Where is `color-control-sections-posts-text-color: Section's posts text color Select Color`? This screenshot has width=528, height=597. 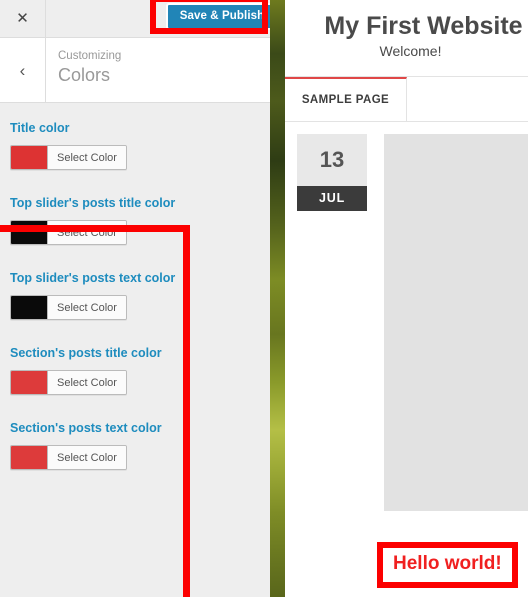 color-control-sections-posts-text-color: Section's posts text color Select Color is located at coordinates (140, 447).